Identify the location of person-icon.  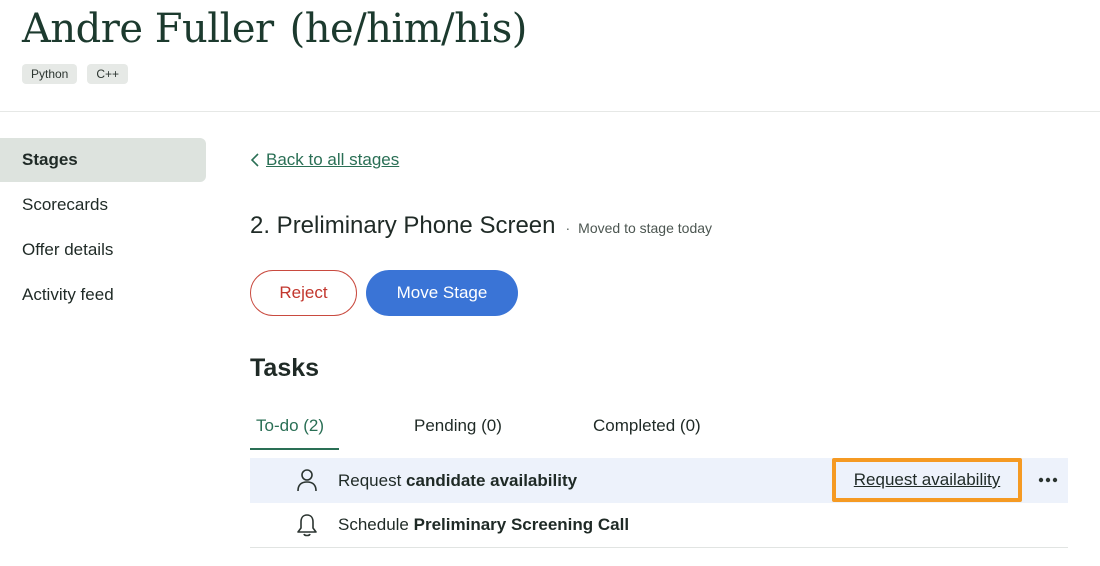
(307, 480).